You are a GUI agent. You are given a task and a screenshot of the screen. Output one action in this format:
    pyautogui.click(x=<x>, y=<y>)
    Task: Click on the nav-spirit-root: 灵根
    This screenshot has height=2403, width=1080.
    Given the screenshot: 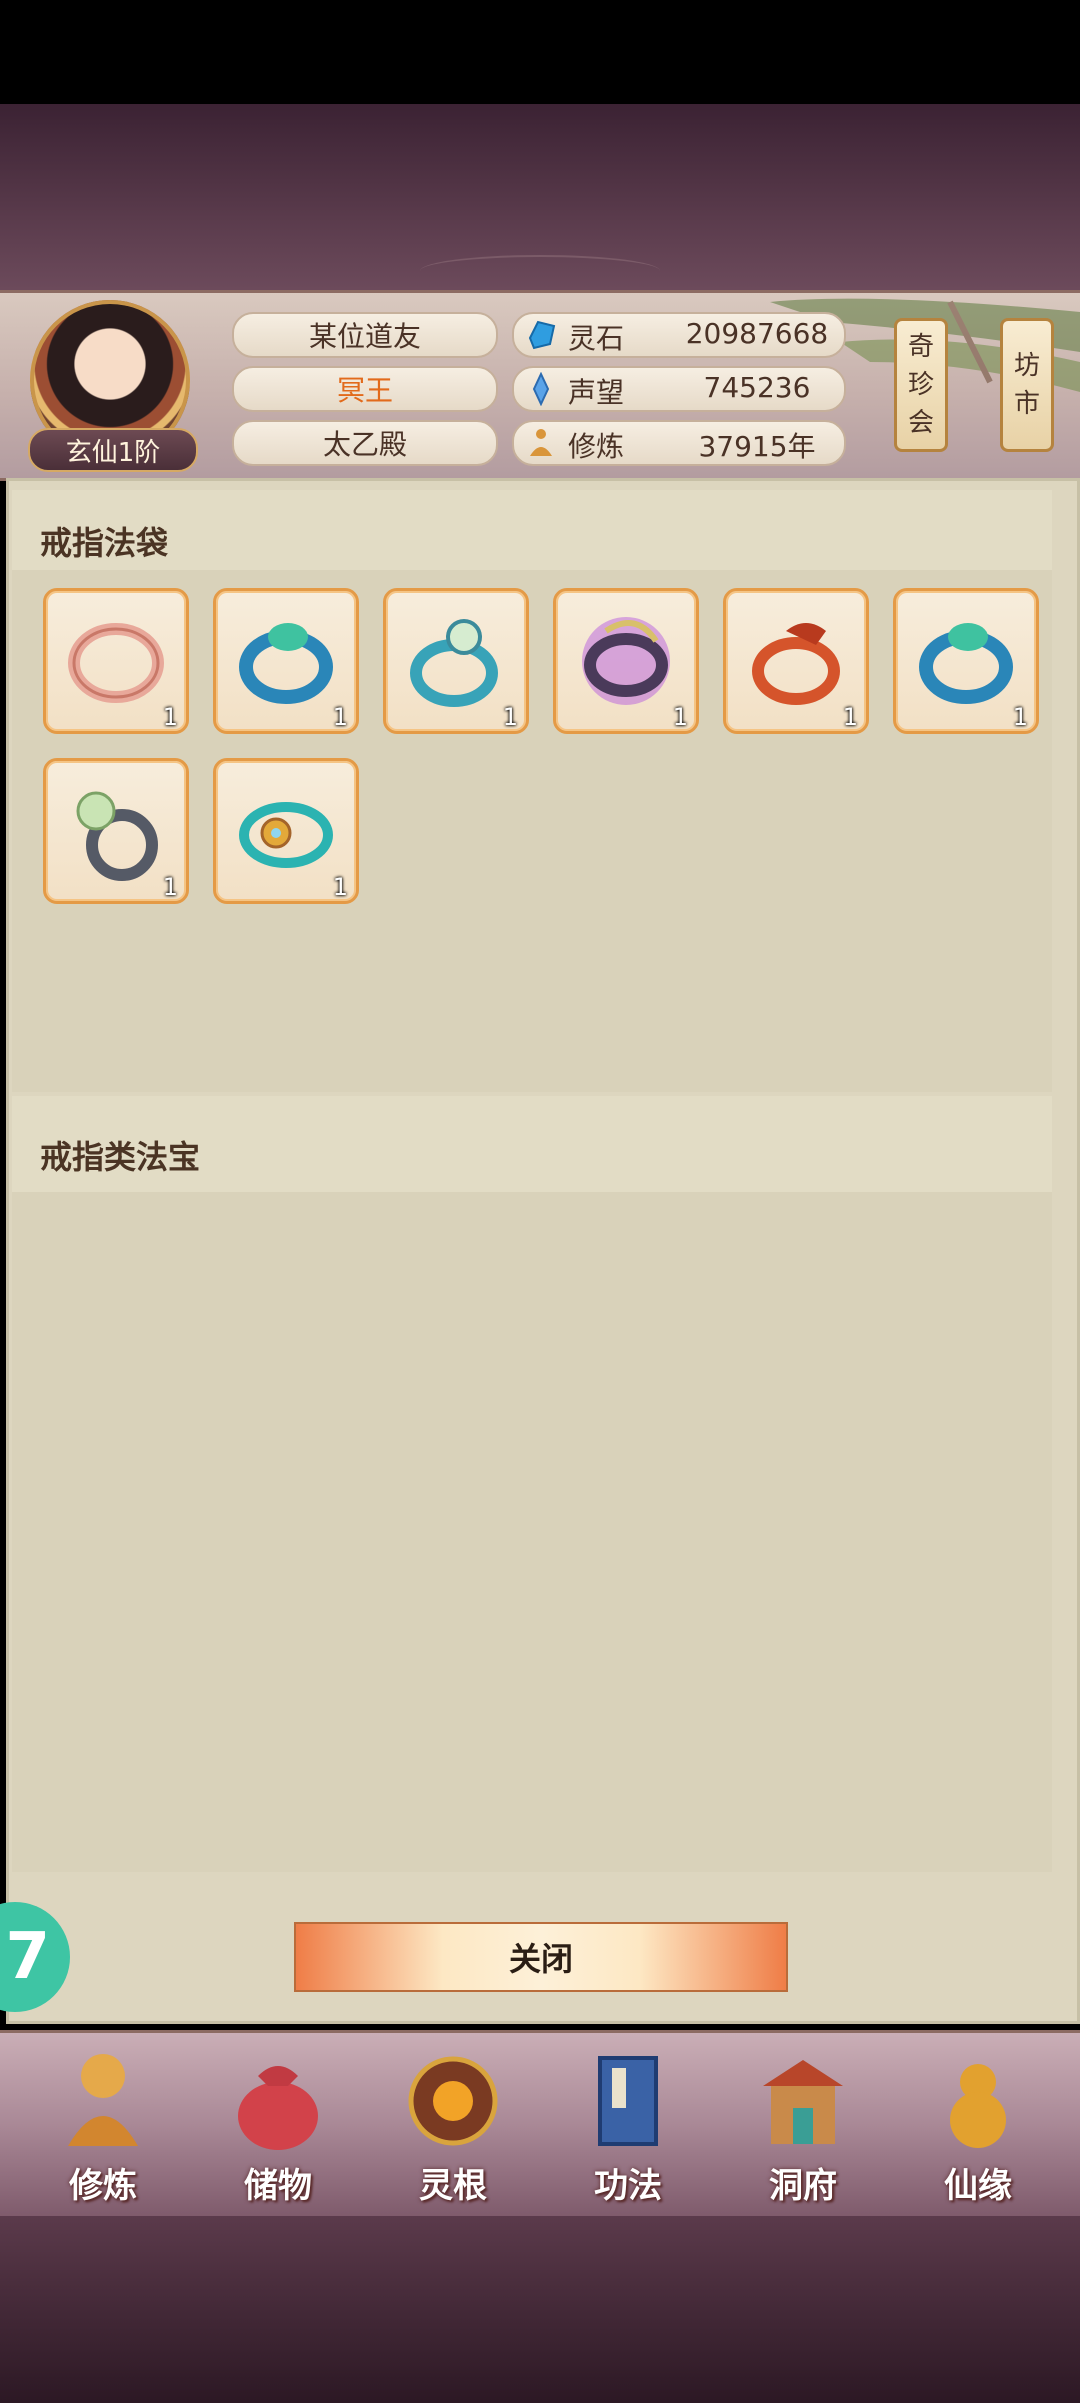 What is the action you would take?
    pyautogui.click(x=453, y=2125)
    